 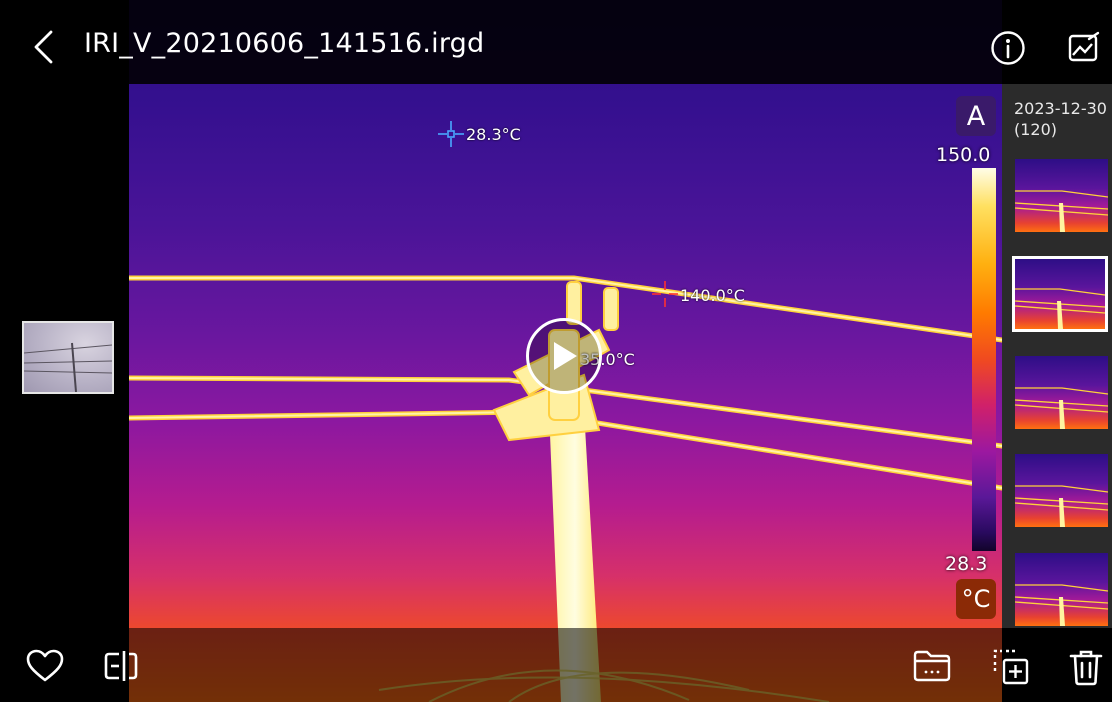 I want to click on unit-badge: °C, so click(x=976, y=599).